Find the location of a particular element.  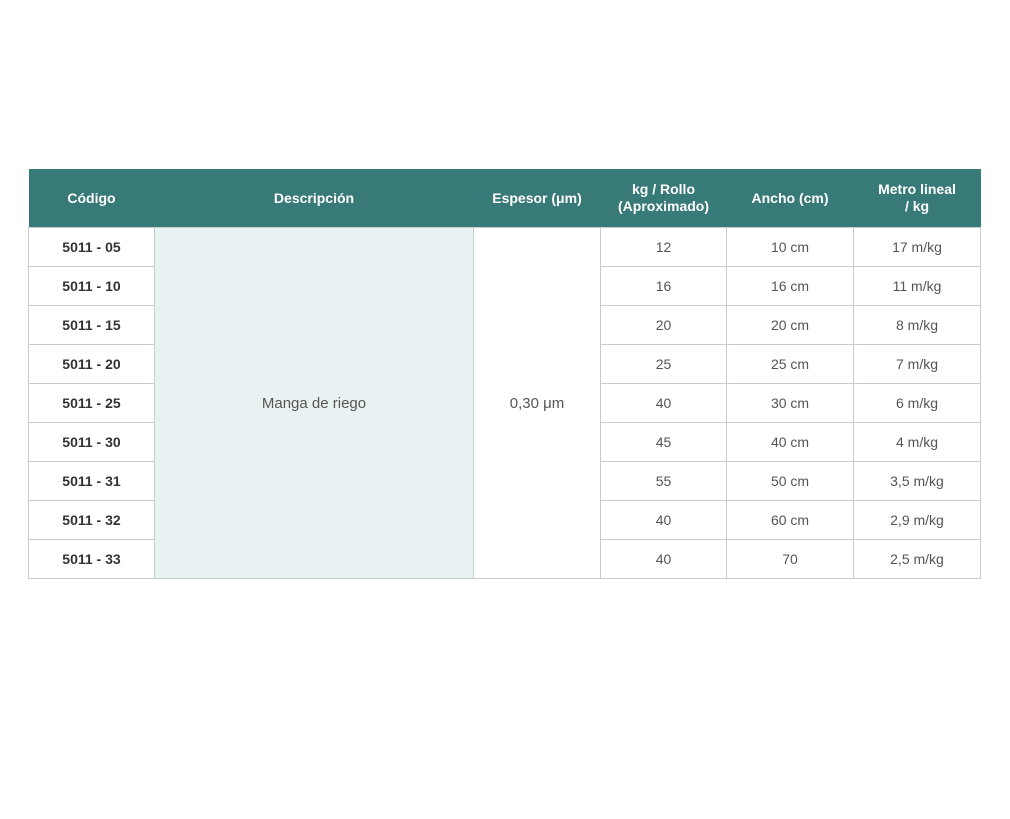

header-kg-roll-line2: (Aproximado) is located at coordinates (663, 206).